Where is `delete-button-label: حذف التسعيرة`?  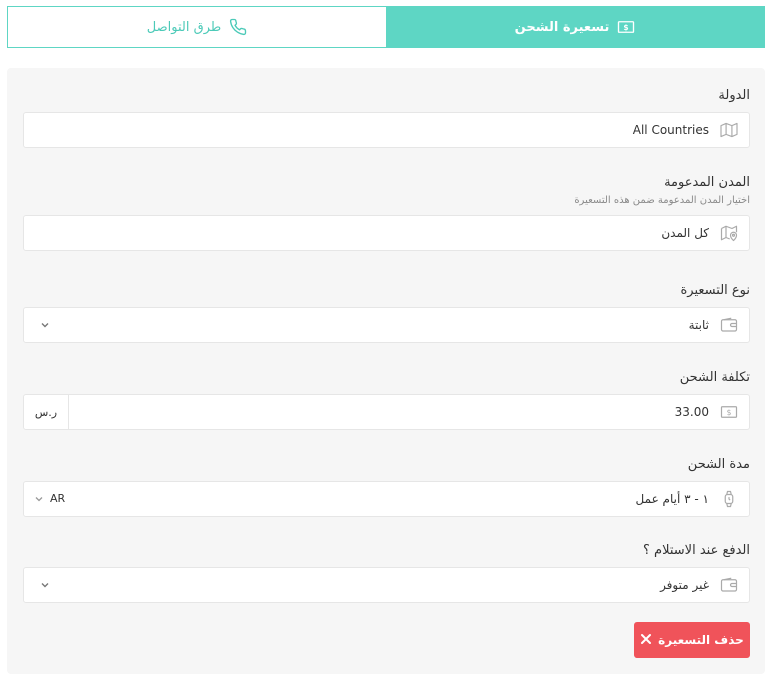
delete-button-label: حذف التسعيرة is located at coordinates (701, 640).